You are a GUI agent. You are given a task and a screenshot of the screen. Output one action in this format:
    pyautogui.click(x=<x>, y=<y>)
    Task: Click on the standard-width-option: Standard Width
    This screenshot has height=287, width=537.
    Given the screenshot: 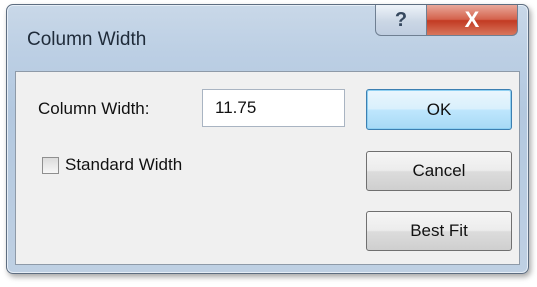 What is the action you would take?
    pyautogui.click(x=112, y=165)
    